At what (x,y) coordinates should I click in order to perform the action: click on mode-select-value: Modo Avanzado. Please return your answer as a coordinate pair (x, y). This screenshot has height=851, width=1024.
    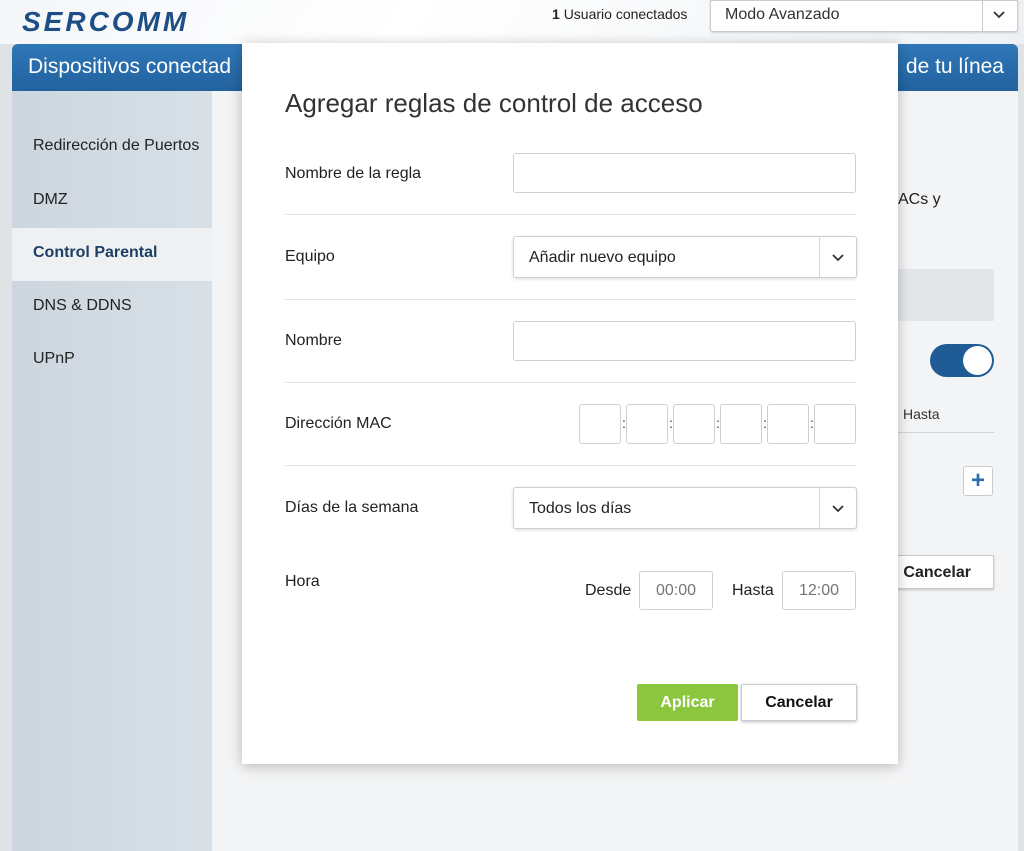
    Looking at the image, I should click on (782, 14).